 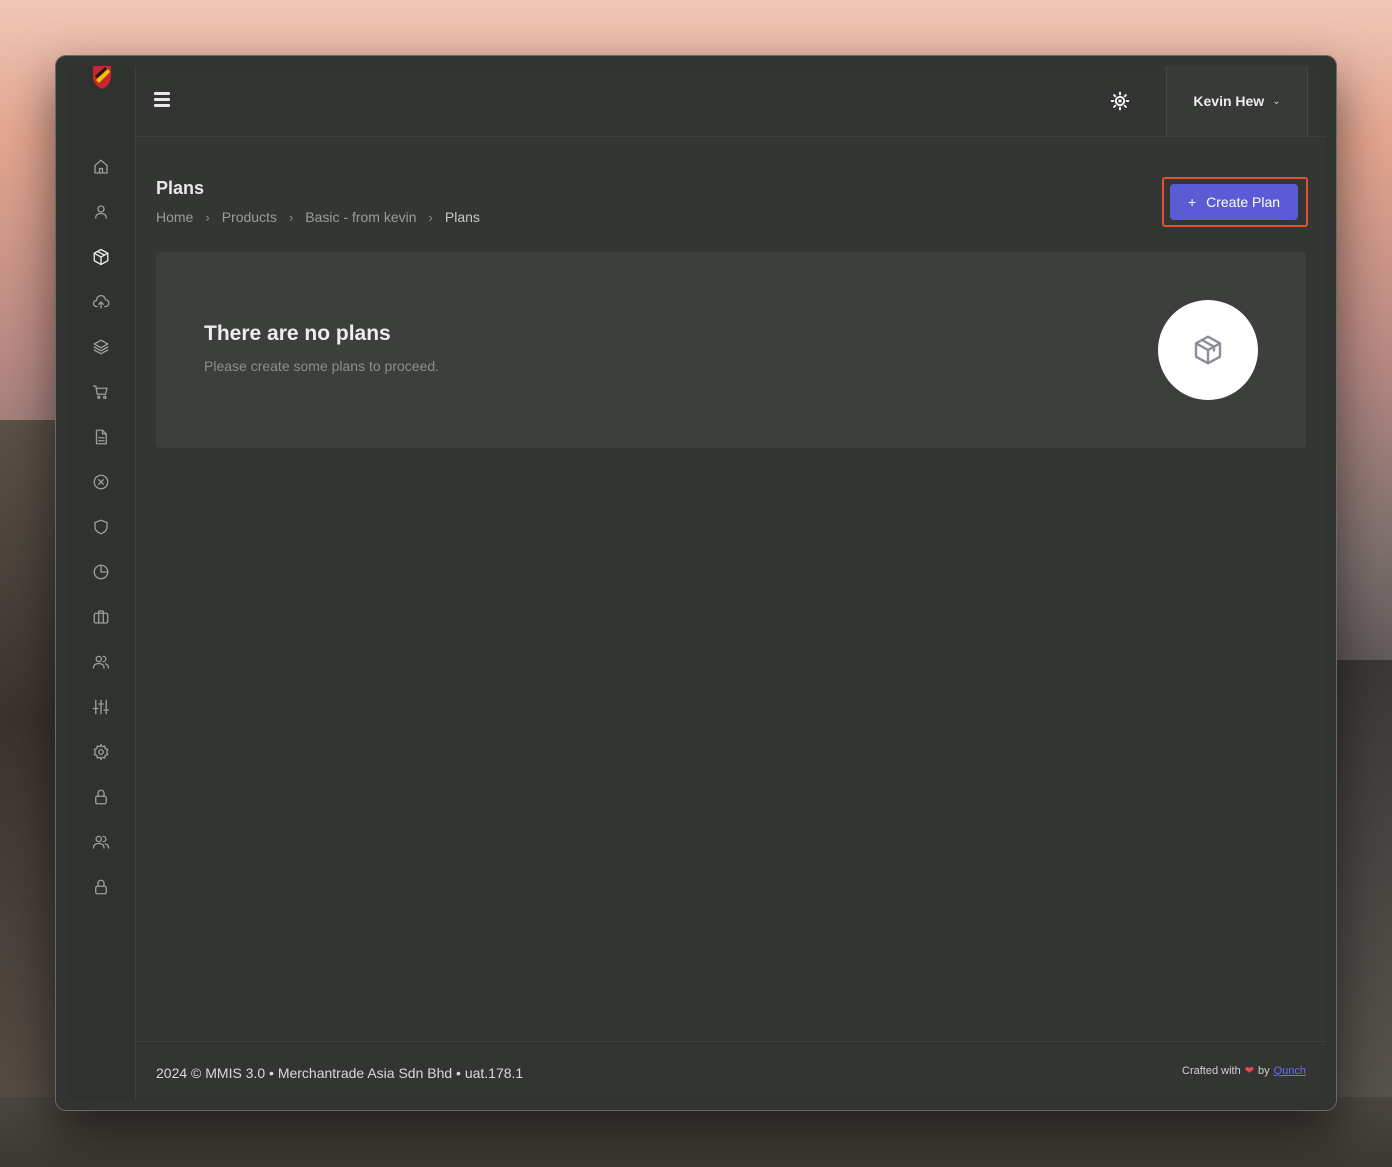 I want to click on empty-state-subtitle: Please create some plans to proceed., so click(x=322, y=366).